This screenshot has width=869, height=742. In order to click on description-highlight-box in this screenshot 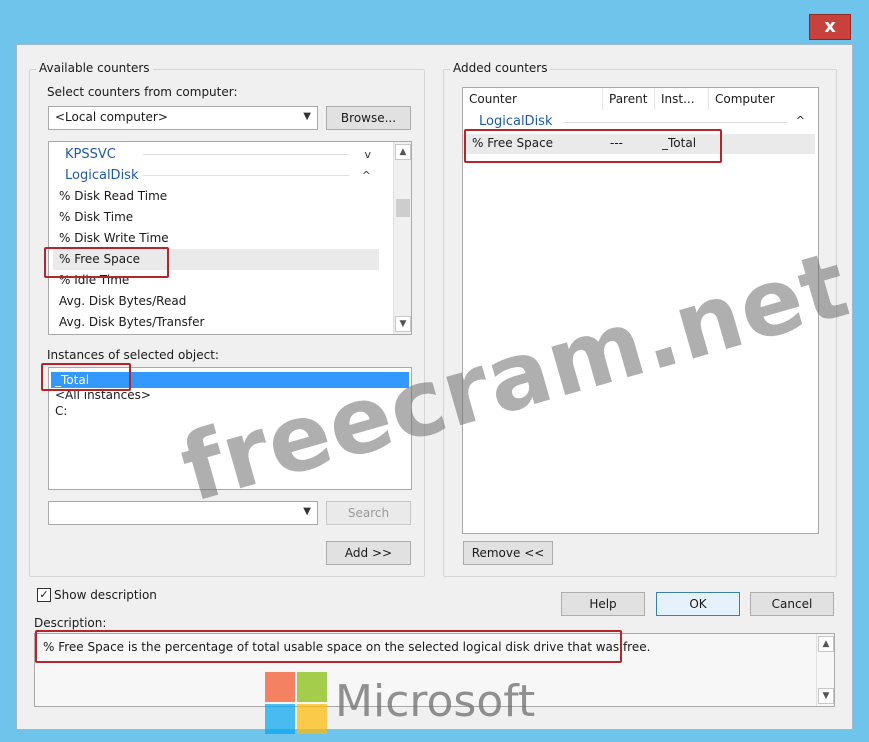, I will do `click(328, 646)`.